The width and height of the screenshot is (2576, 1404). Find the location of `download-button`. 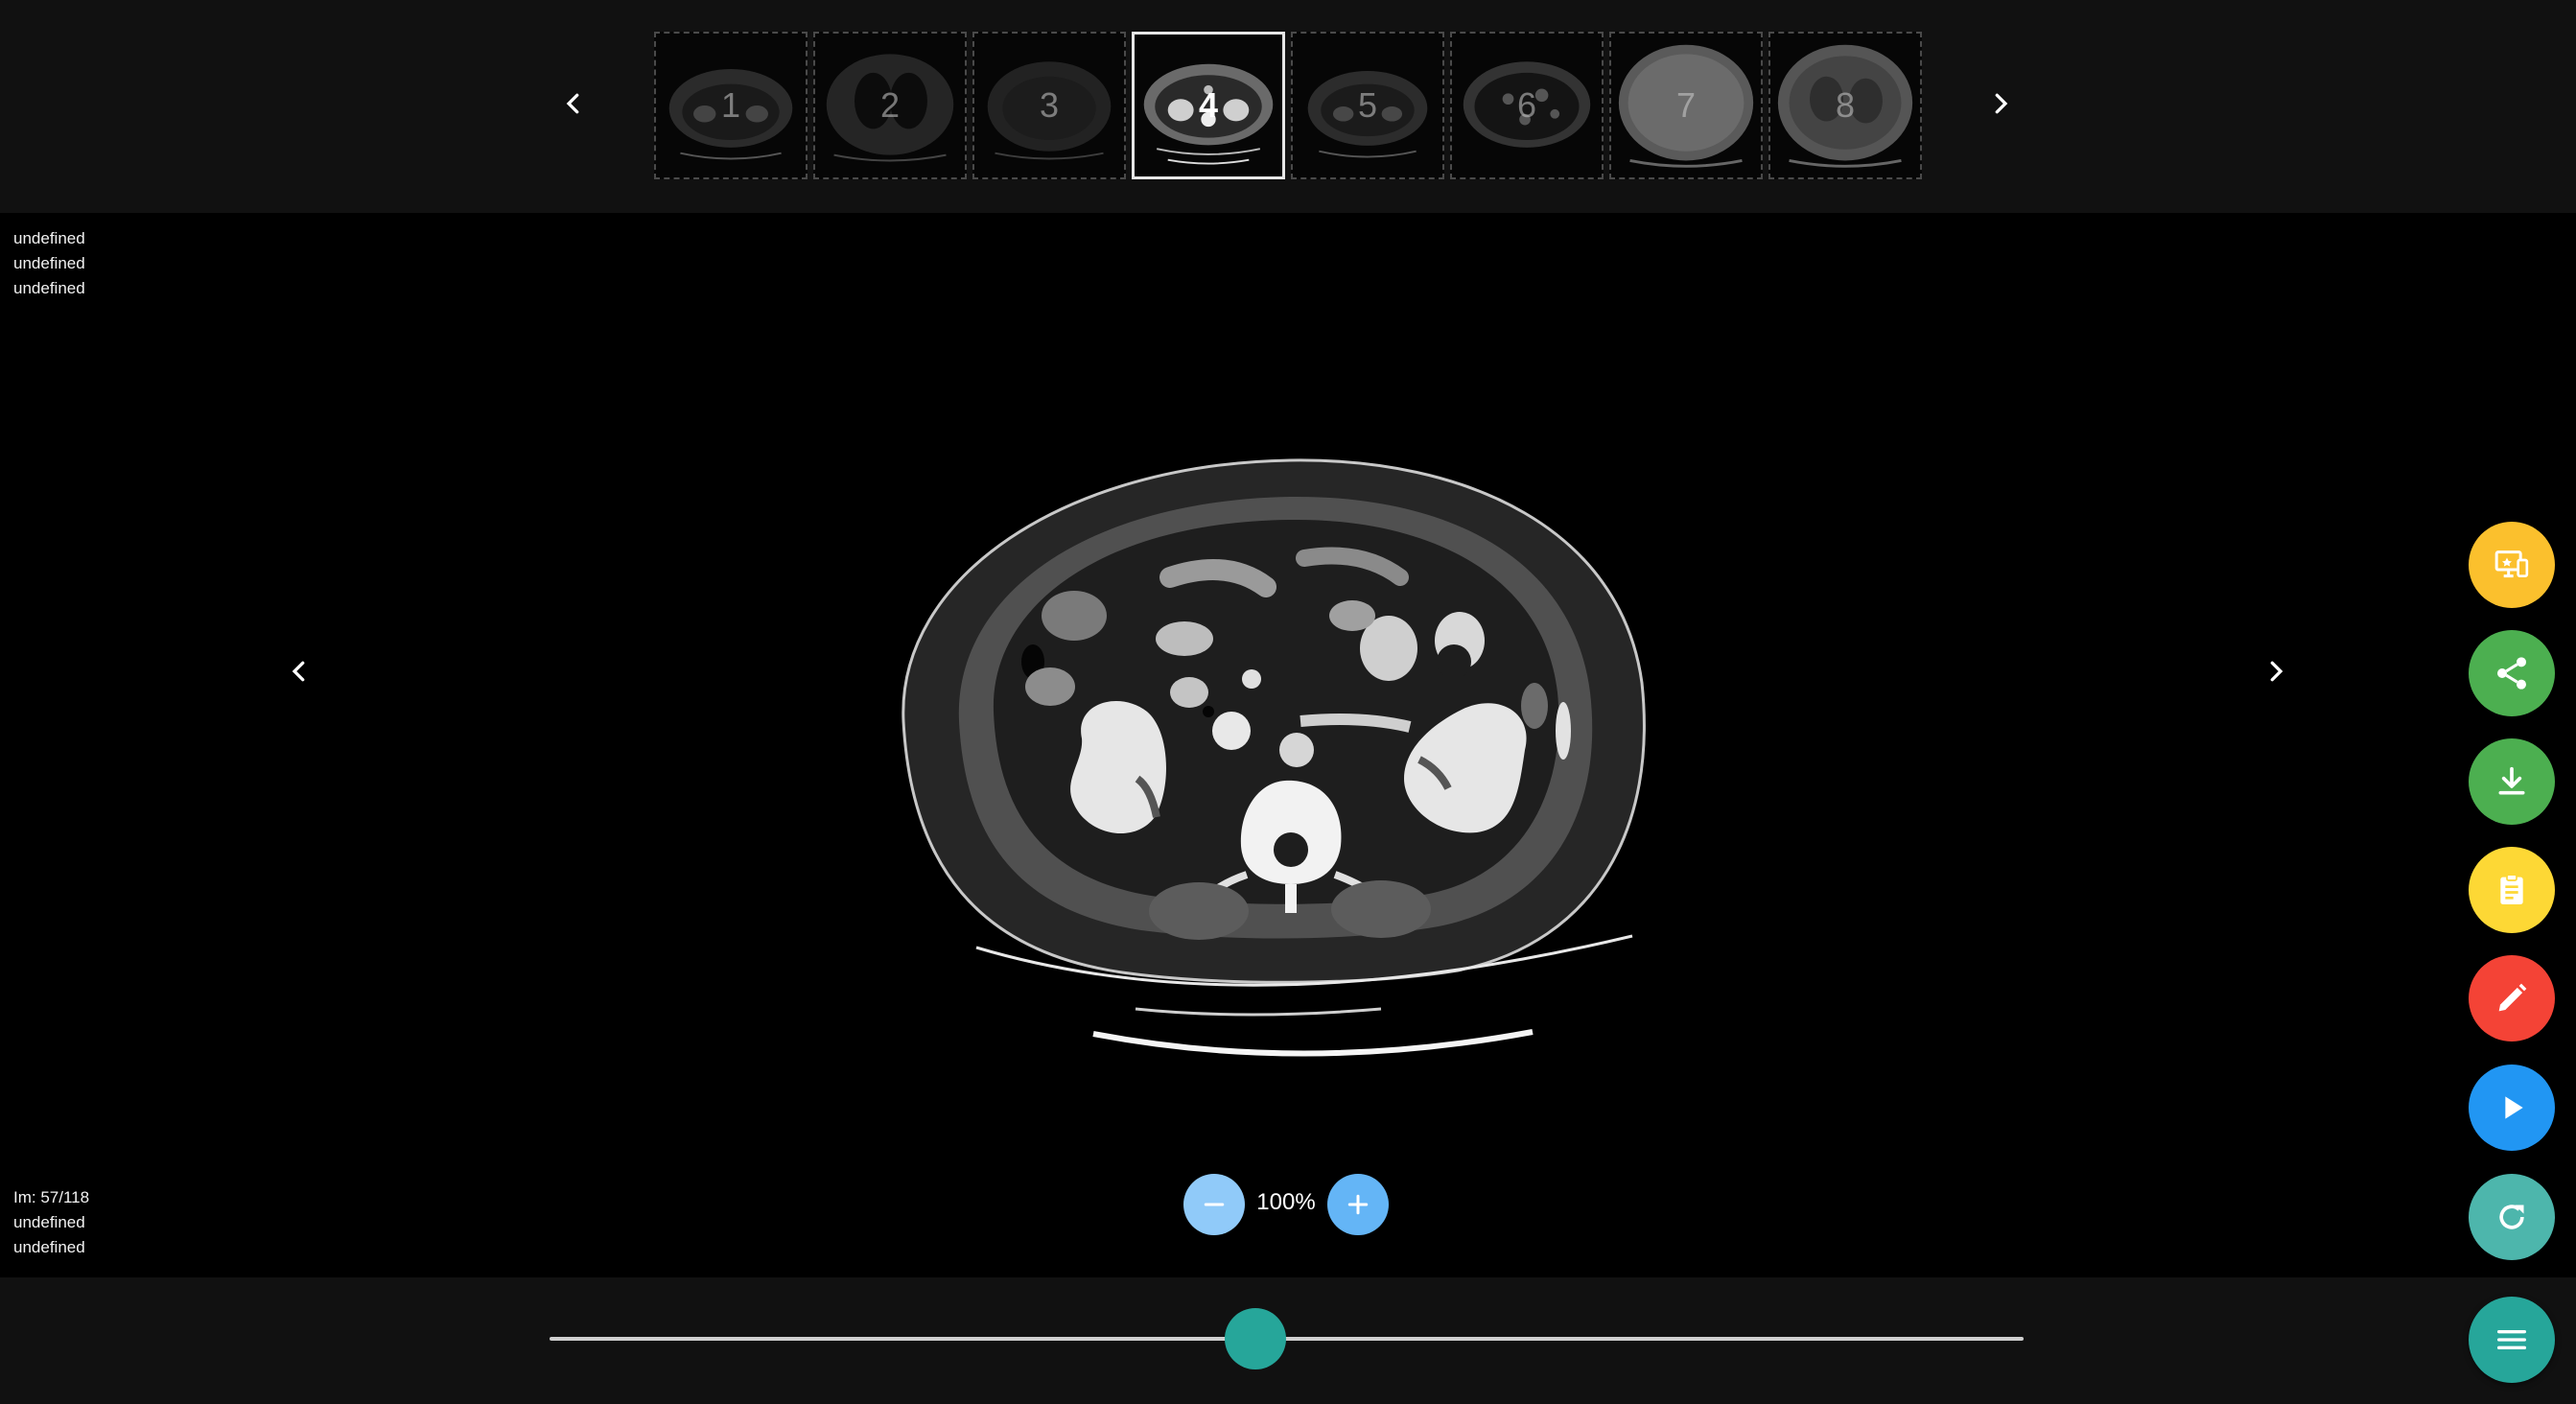

download-button is located at coordinates (2512, 781).